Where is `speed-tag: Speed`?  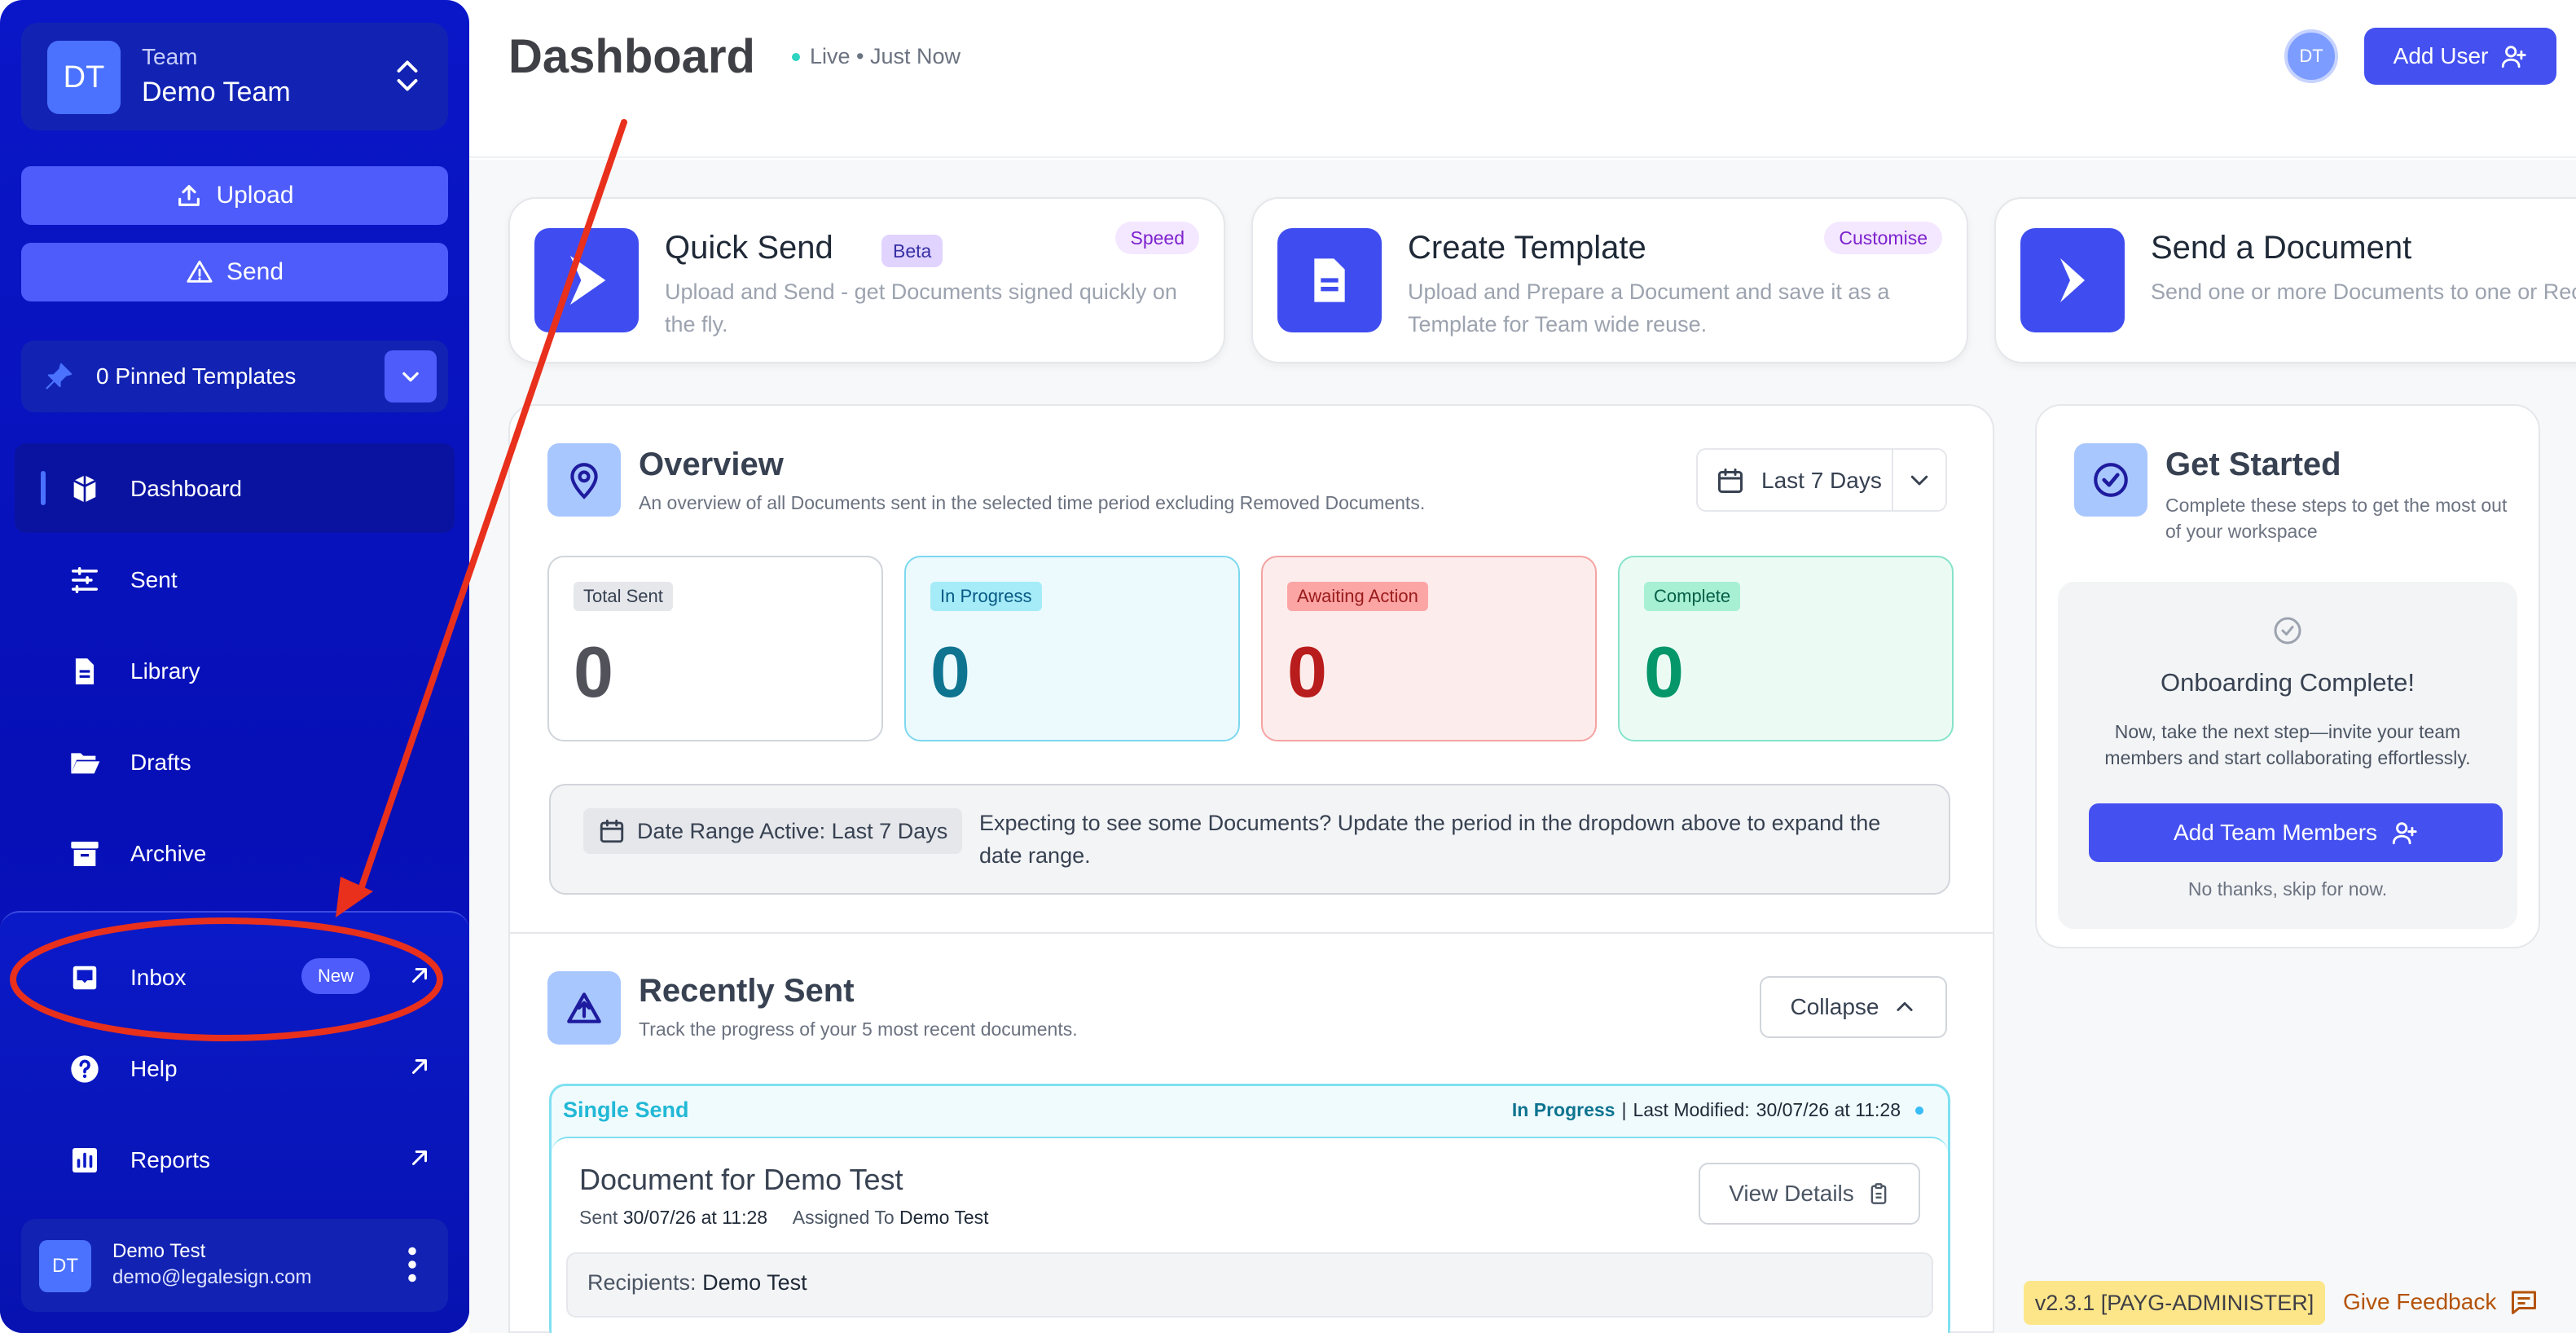
speed-tag: Speed is located at coordinates (1157, 238).